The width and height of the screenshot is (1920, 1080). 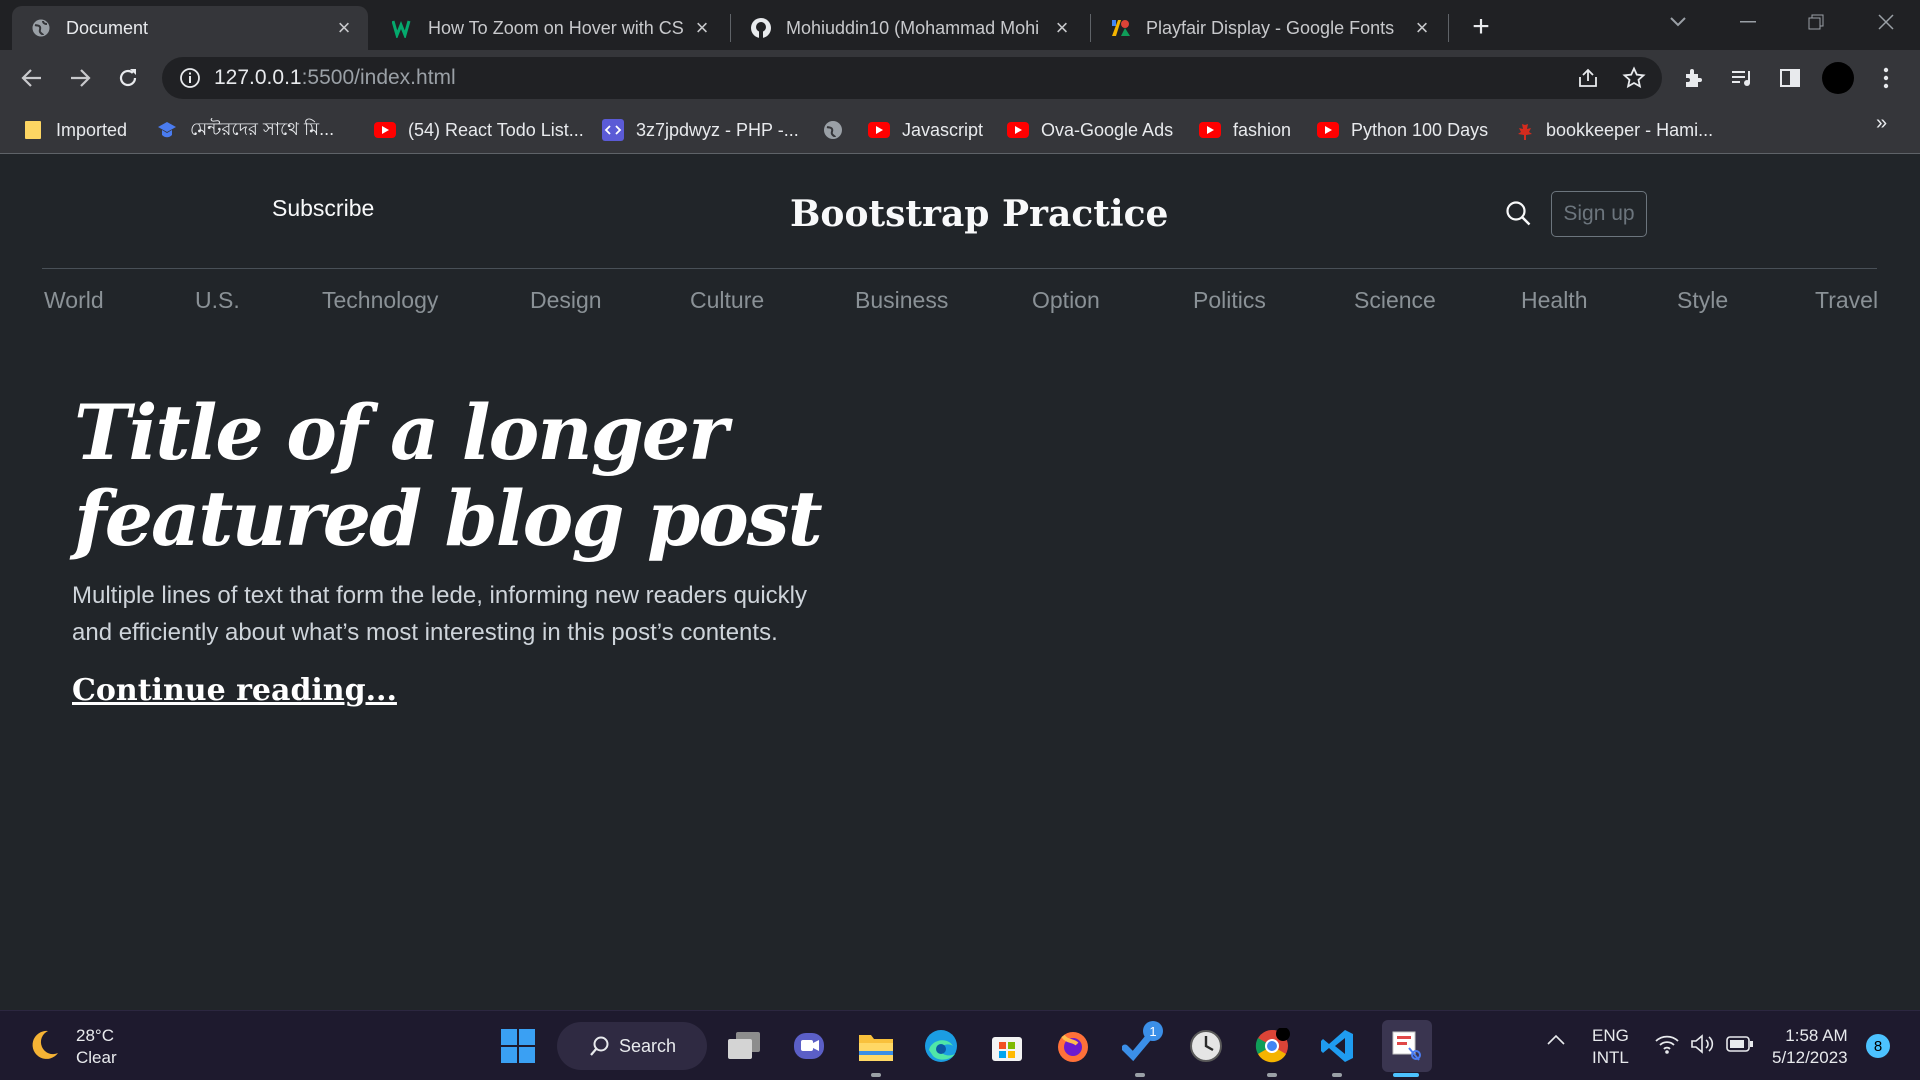 I want to click on tab-github: Mohiuddin10 (Mohammad Mohi ×, so click(x=909, y=28).